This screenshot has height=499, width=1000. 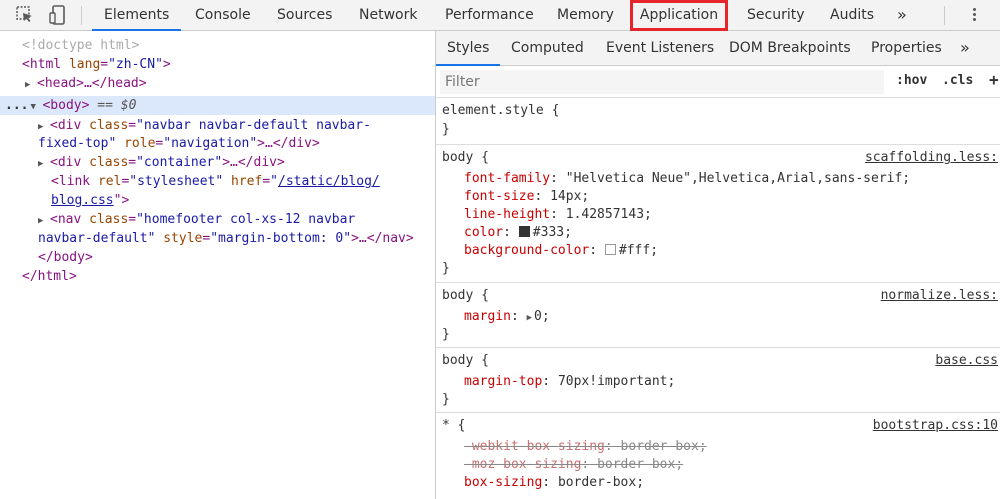 What do you see at coordinates (965, 48) in the screenshot?
I see `more-sidebar-tabs-chevron-icon: »` at bounding box center [965, 48].